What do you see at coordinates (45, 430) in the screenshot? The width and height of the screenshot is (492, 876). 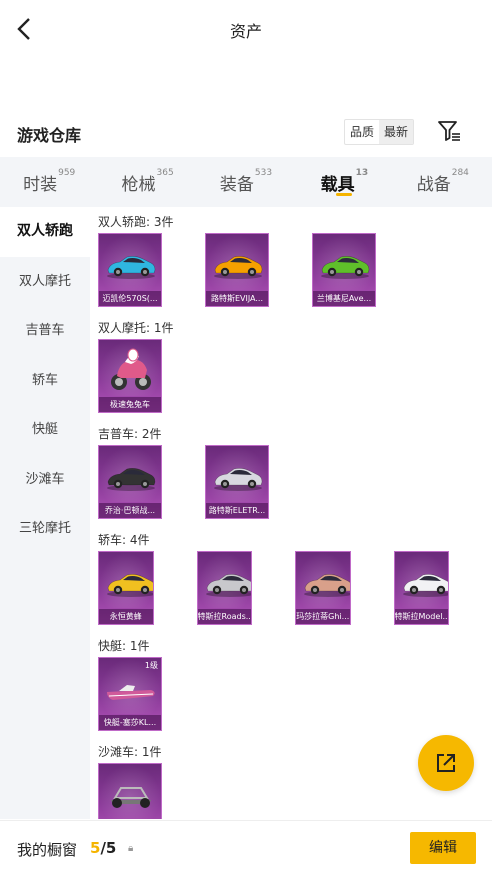 I see `sidebar-item: 快艇` at bounding box center [45, 430].